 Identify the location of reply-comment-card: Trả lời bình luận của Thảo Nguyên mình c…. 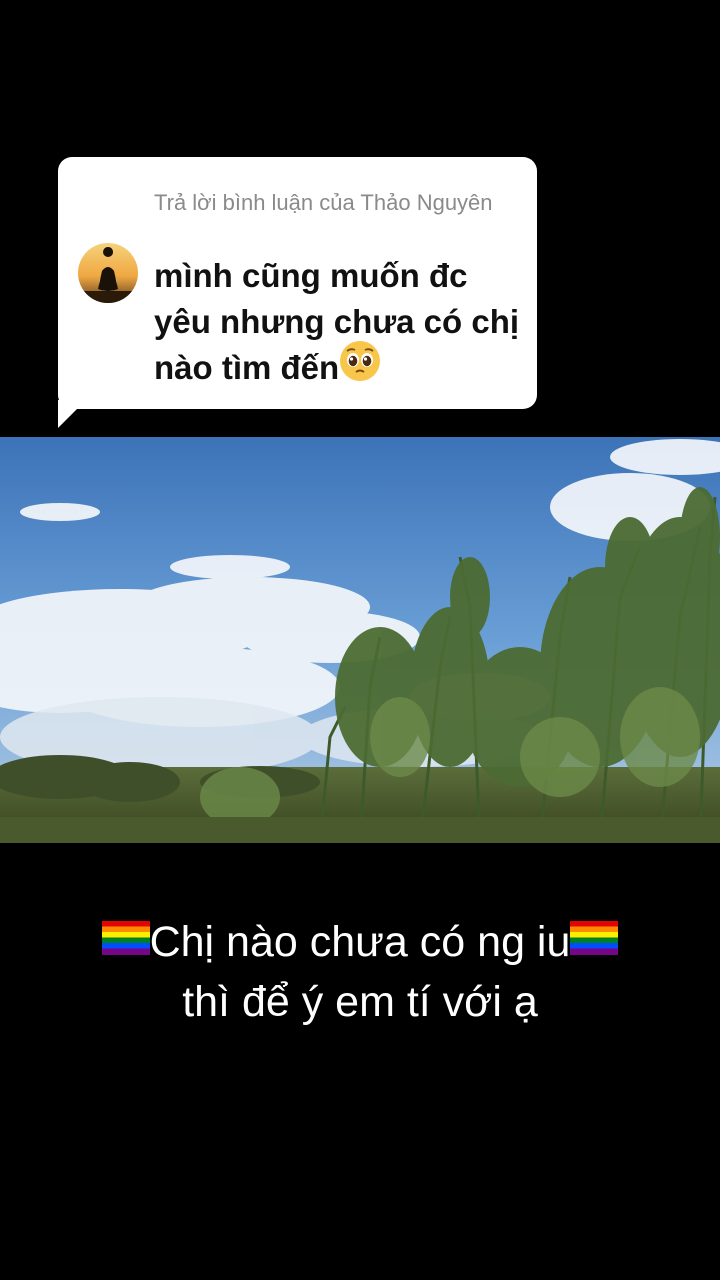
(297, 283).